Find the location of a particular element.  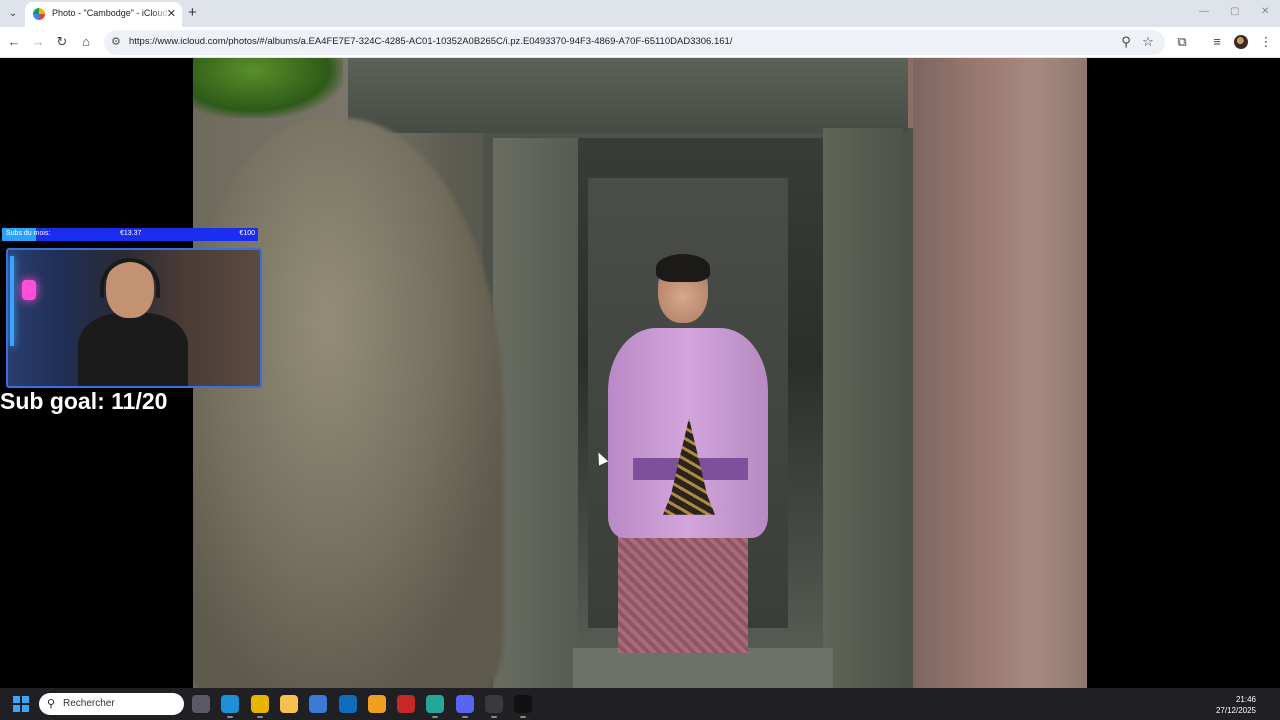

profile-avatar is located at coordinates (1241, 42).